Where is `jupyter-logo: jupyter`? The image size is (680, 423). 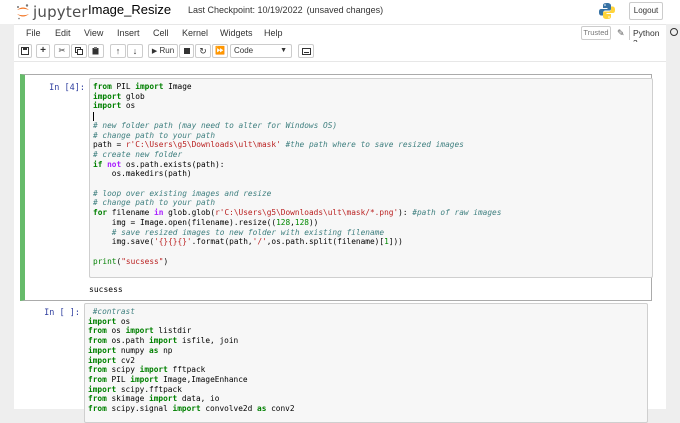
jupyter-logo: jupyter is located at coordinates (52, 12).